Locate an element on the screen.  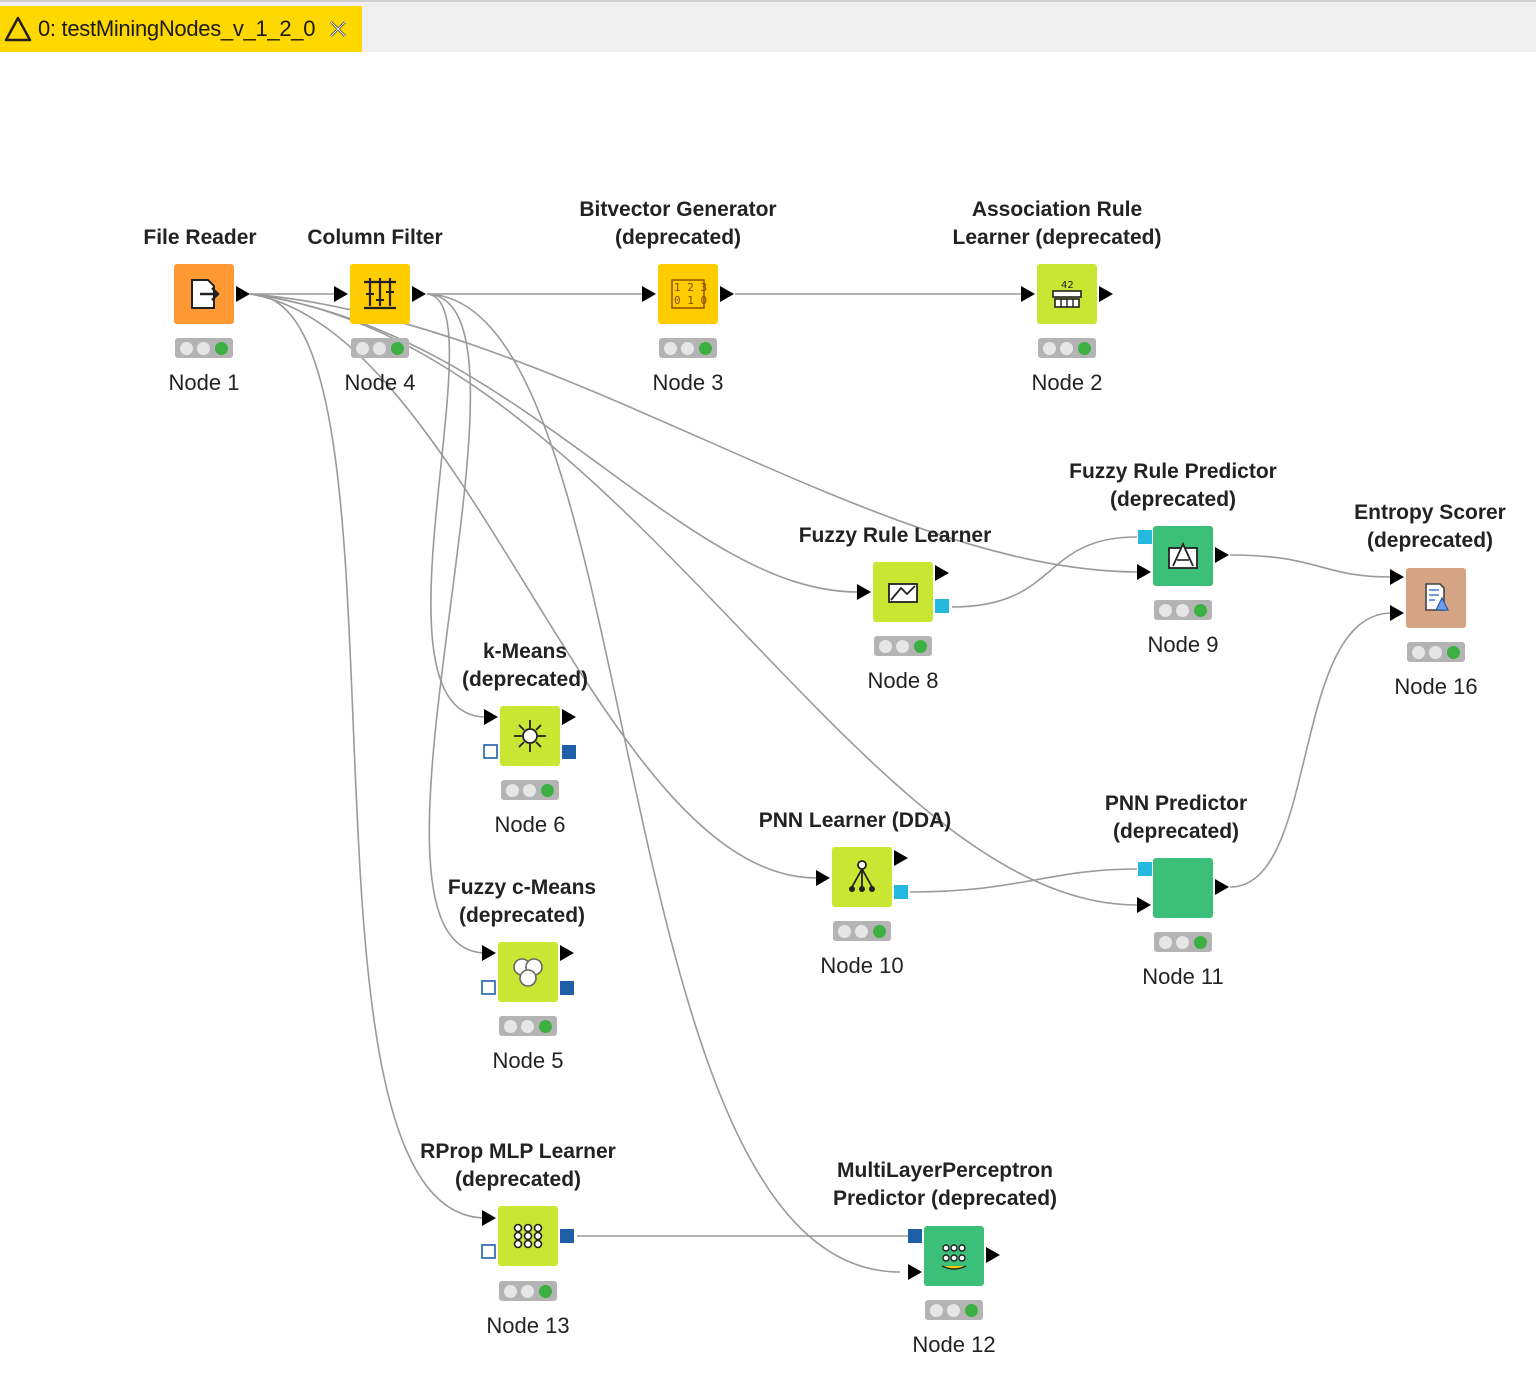
node-bitvector-generator: 1 2 3 0 1 0 is located at coordinates (688, 294).